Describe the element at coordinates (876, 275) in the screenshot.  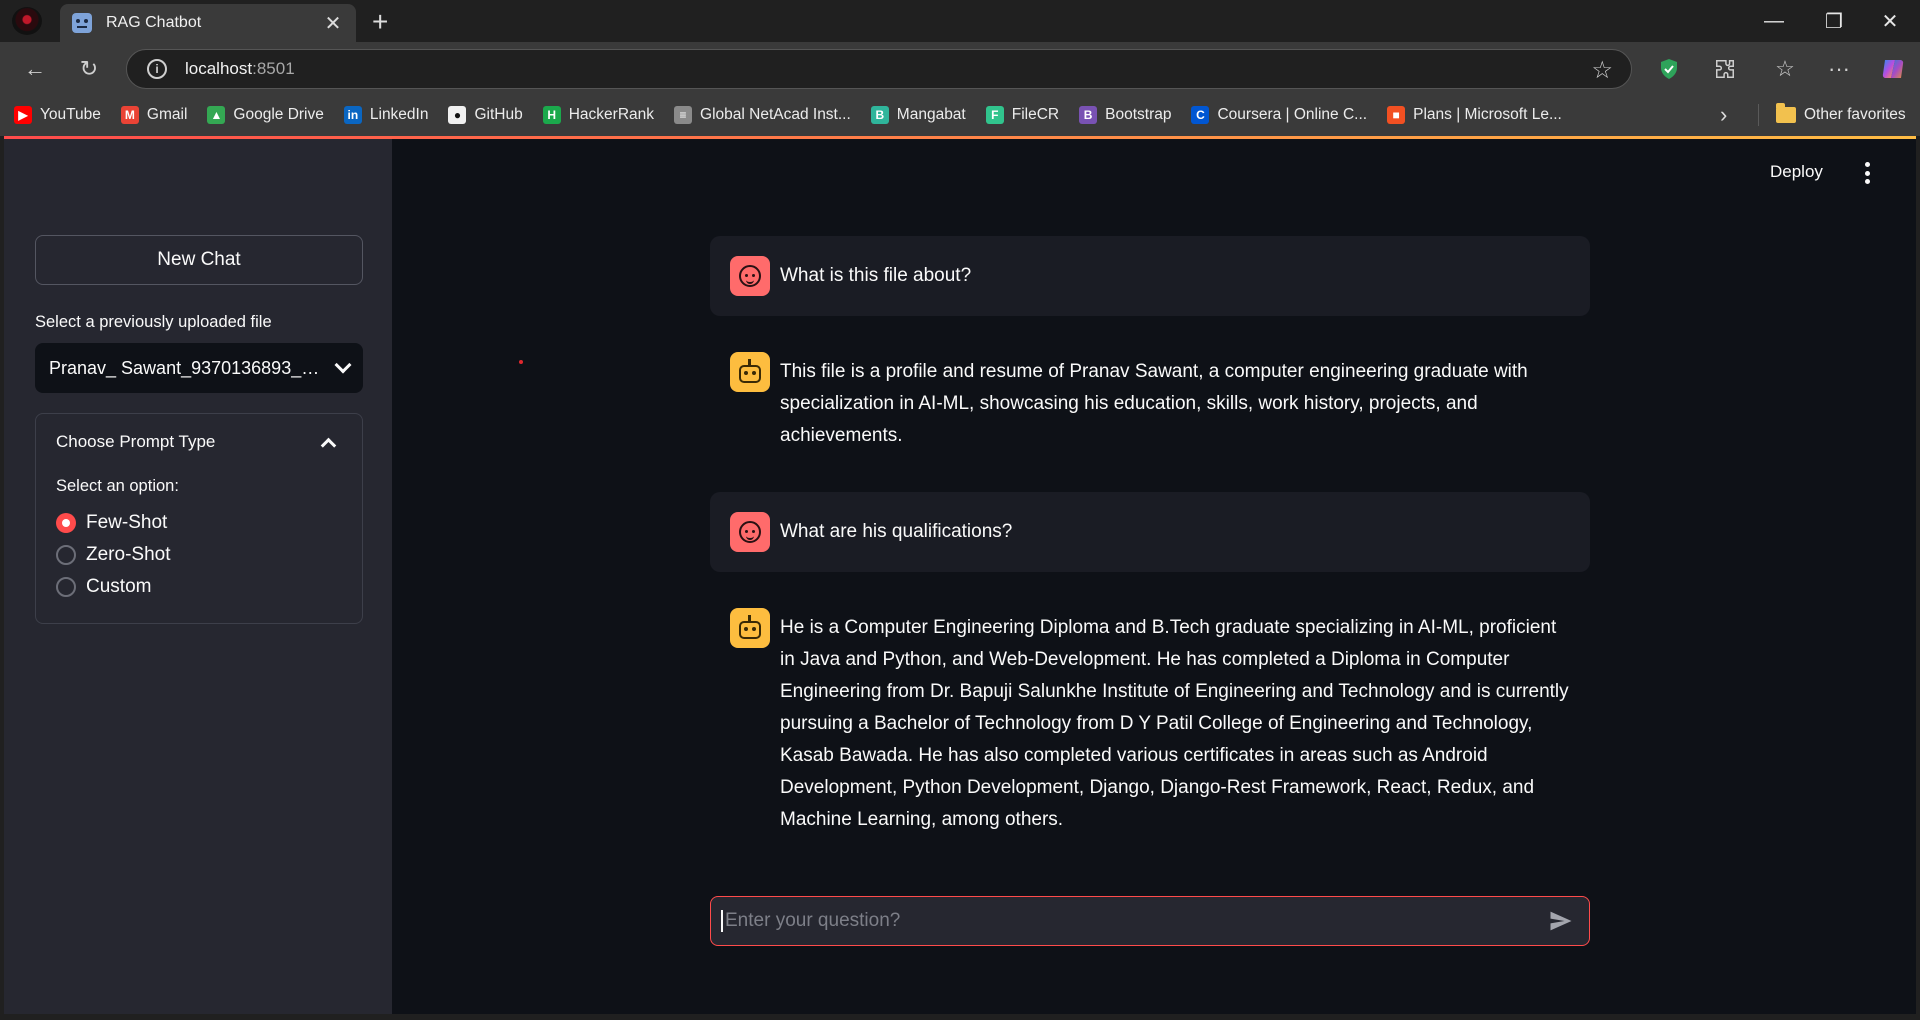
I see `message-text: What is this file about?` at that location.